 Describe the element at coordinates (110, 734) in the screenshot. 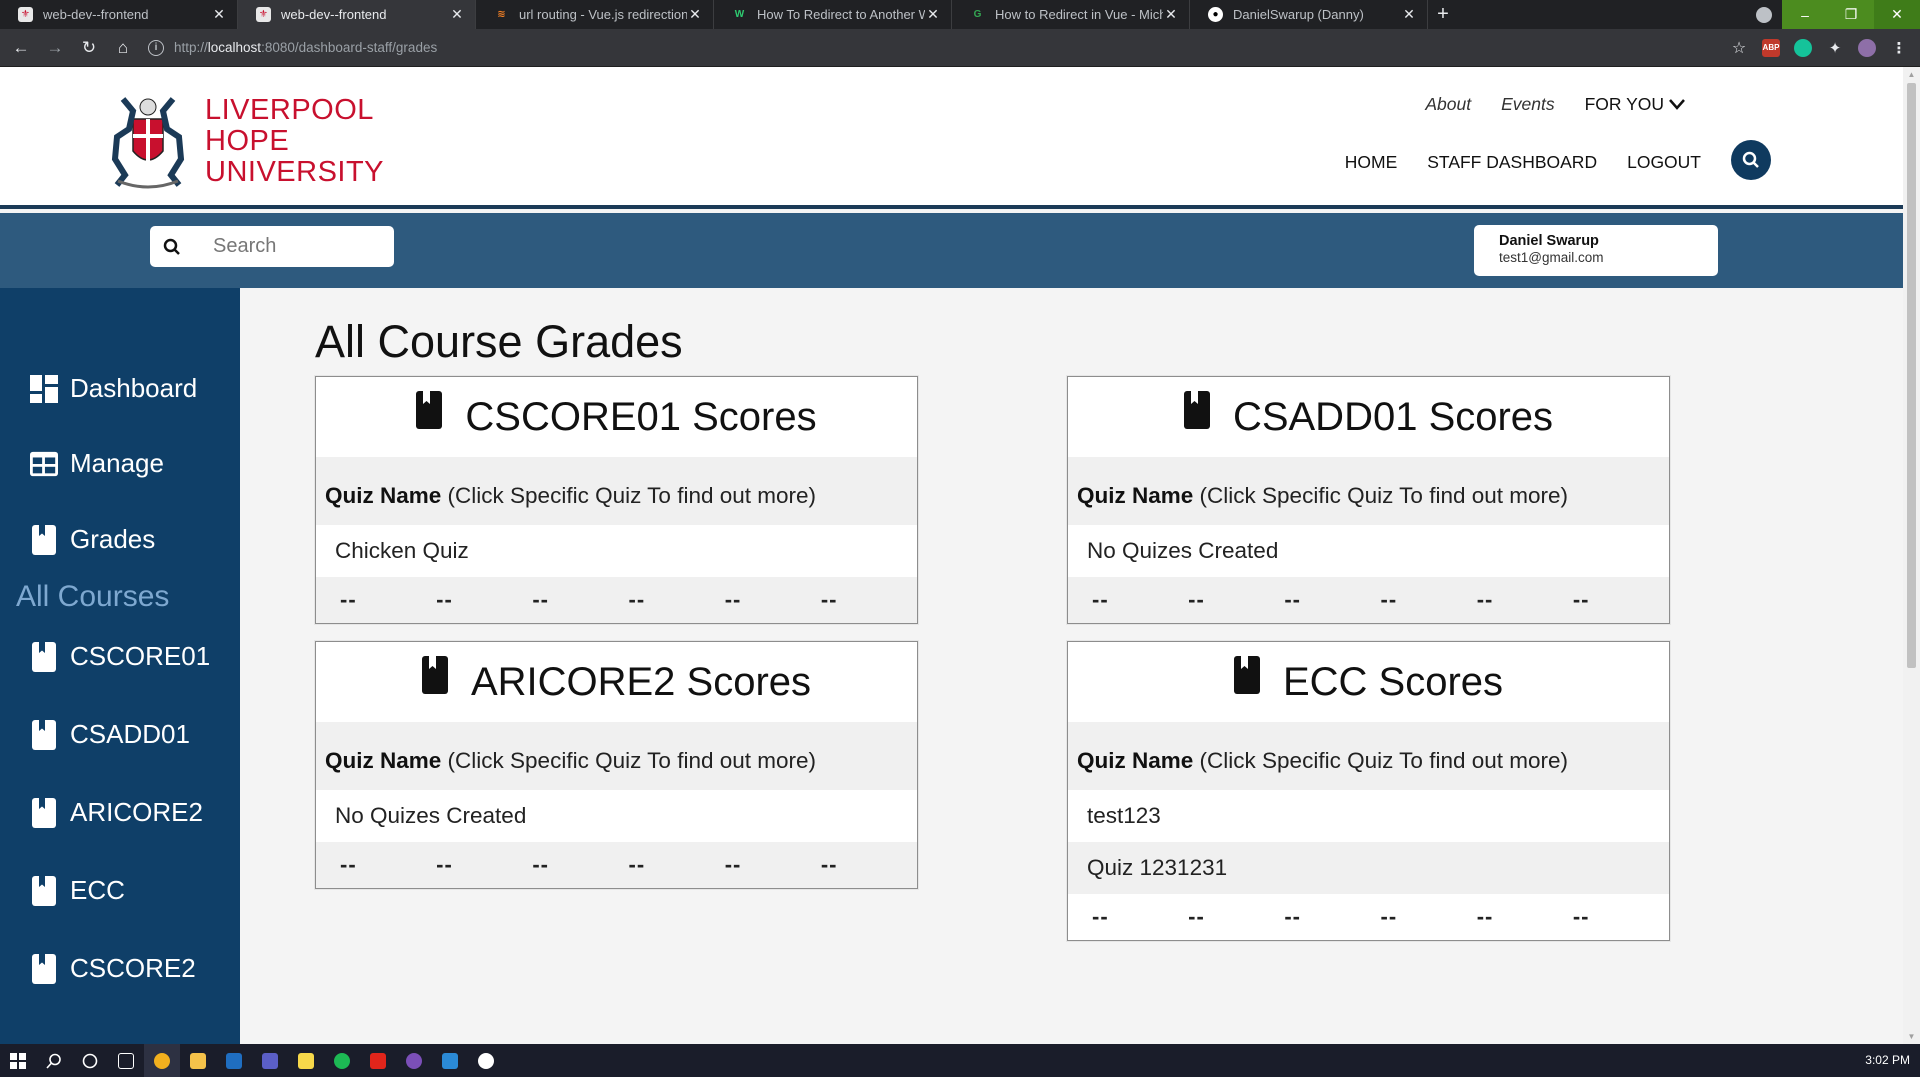

I see `sidebar-course-csadd01: CSADD01` at that location.